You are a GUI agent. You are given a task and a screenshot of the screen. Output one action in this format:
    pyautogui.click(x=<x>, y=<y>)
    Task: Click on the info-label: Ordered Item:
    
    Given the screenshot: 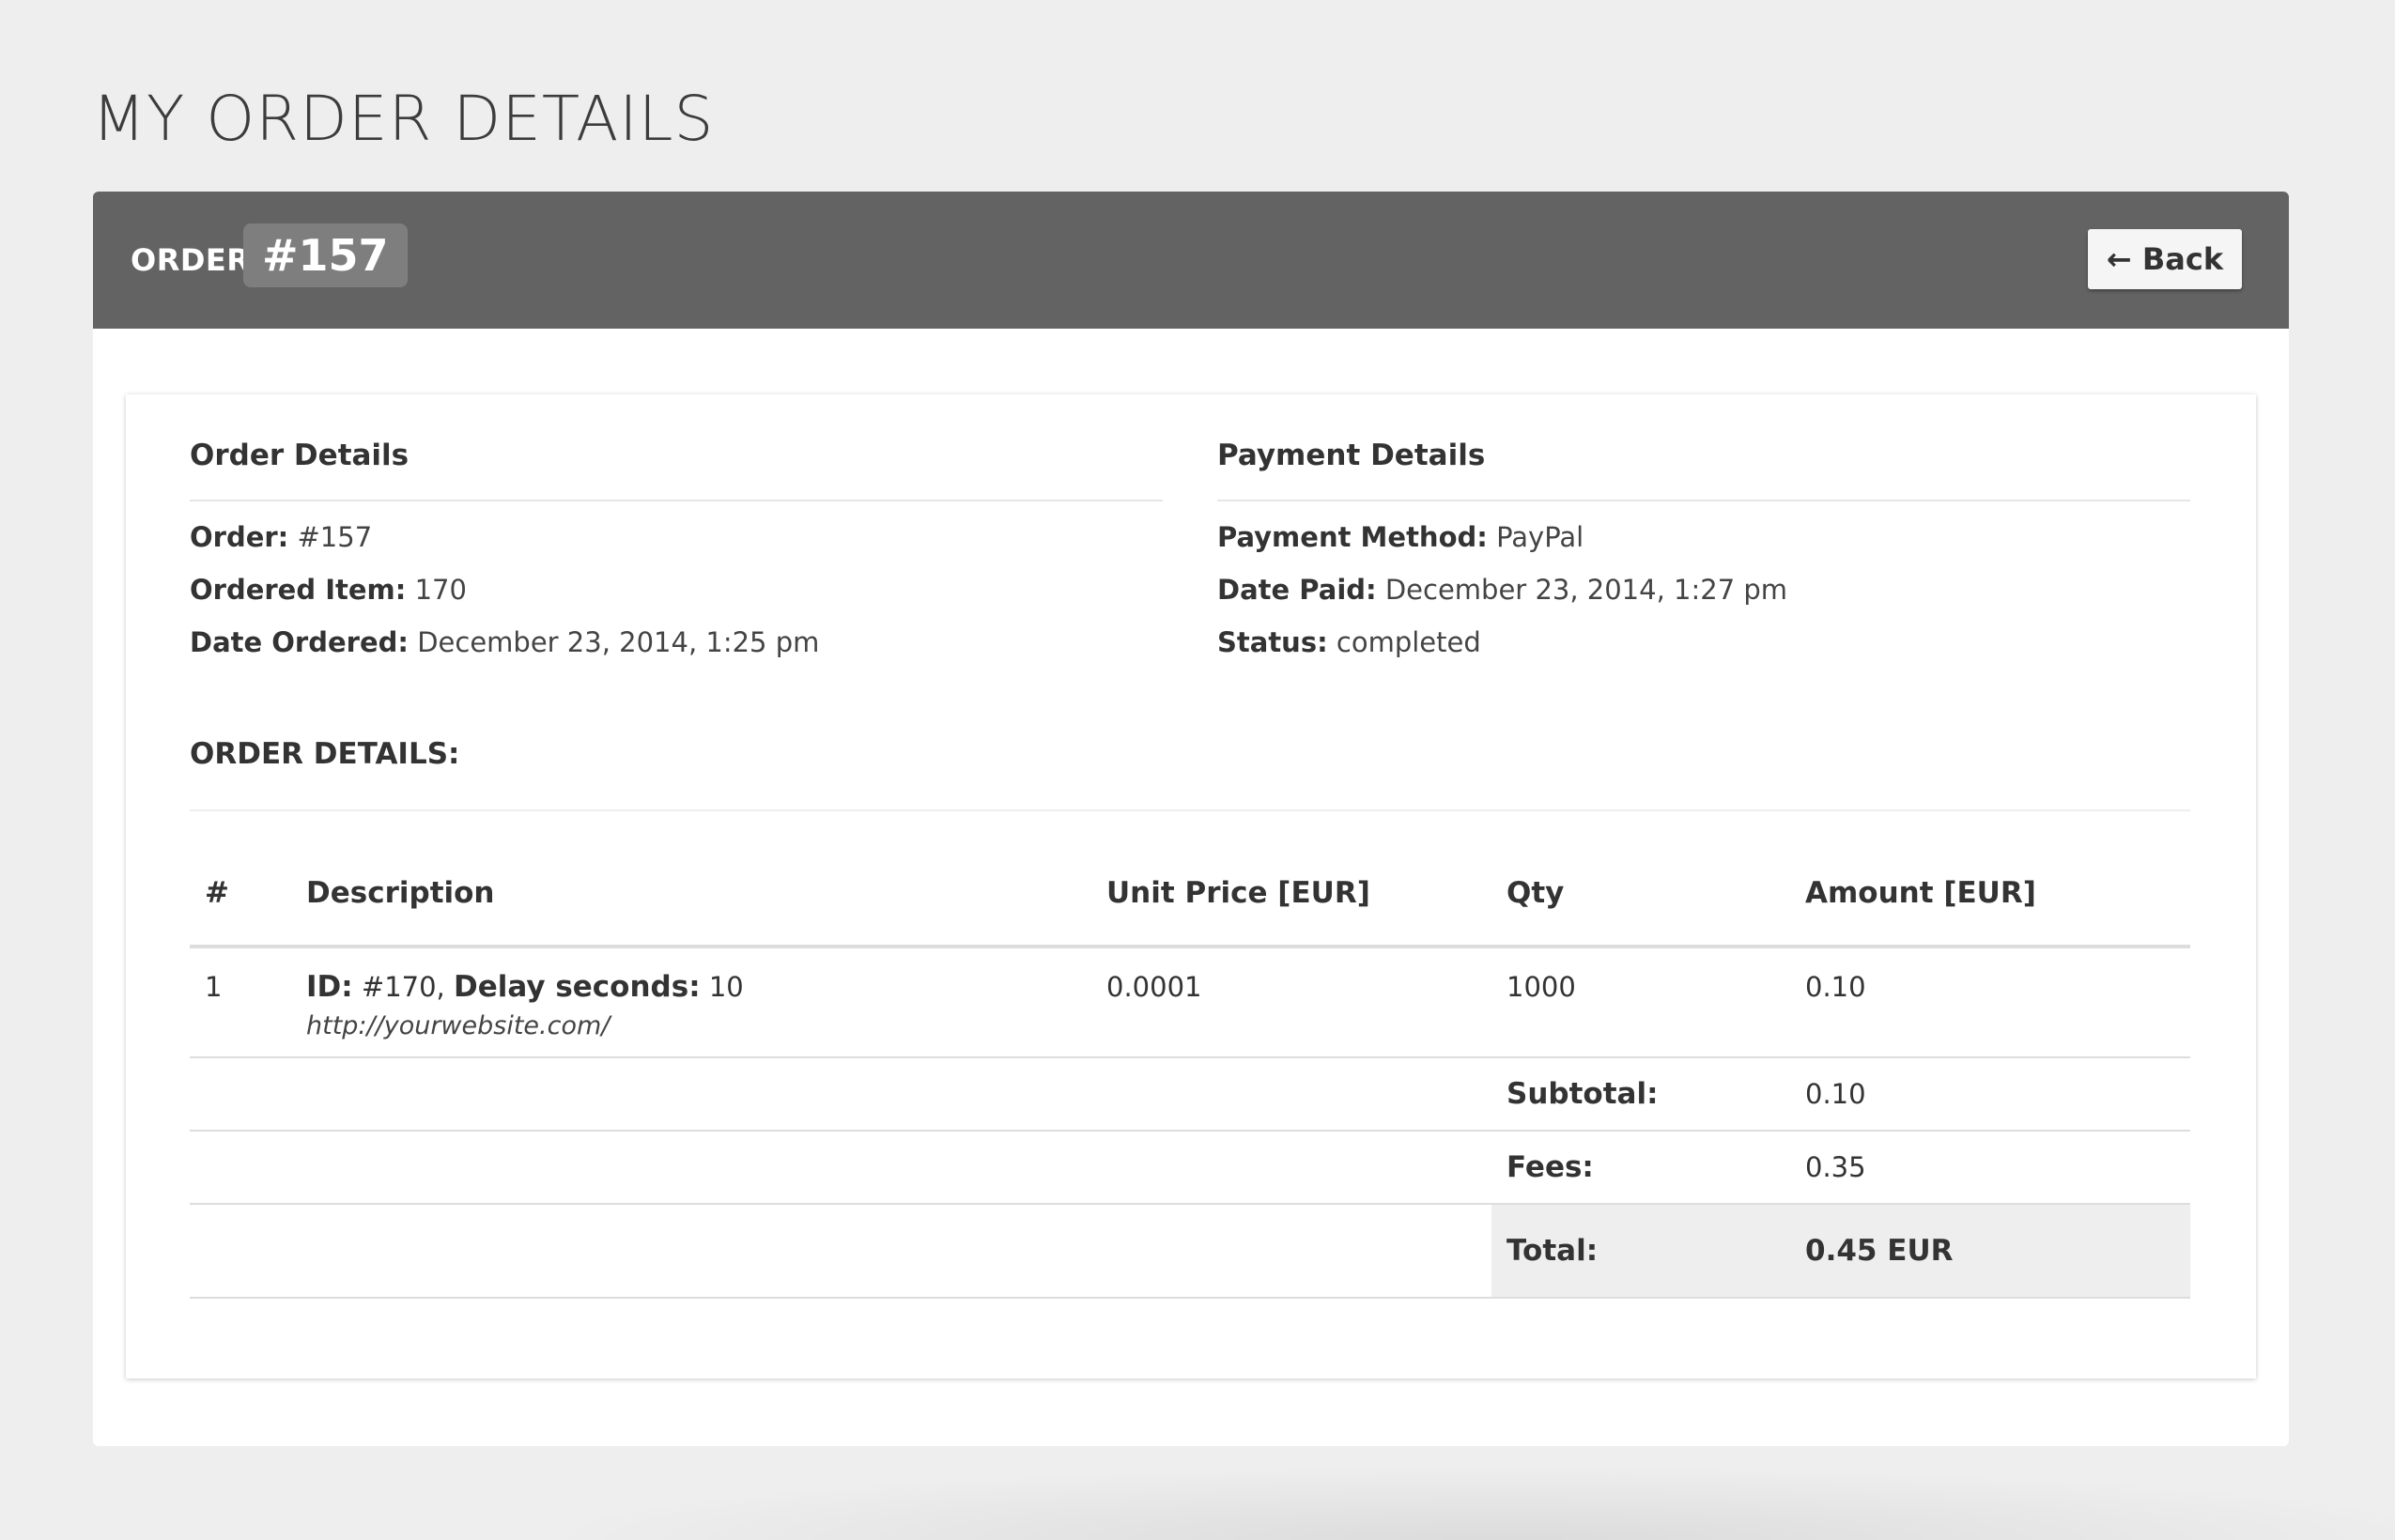 What is the action you would take?
    pyautogui.click(x=298, y=590)
    